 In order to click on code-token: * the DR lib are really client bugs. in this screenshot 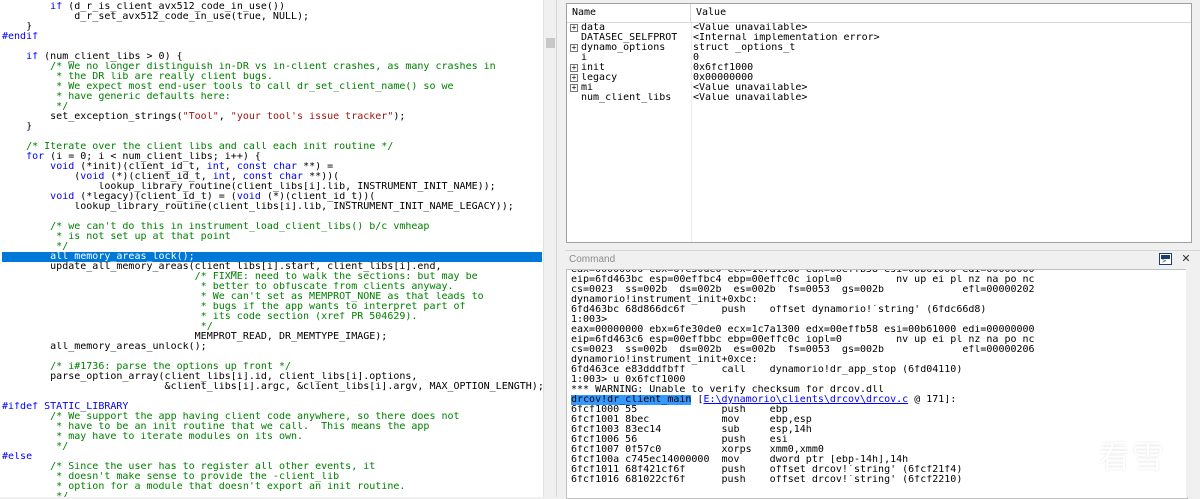, I will do `click(137, 77)`.